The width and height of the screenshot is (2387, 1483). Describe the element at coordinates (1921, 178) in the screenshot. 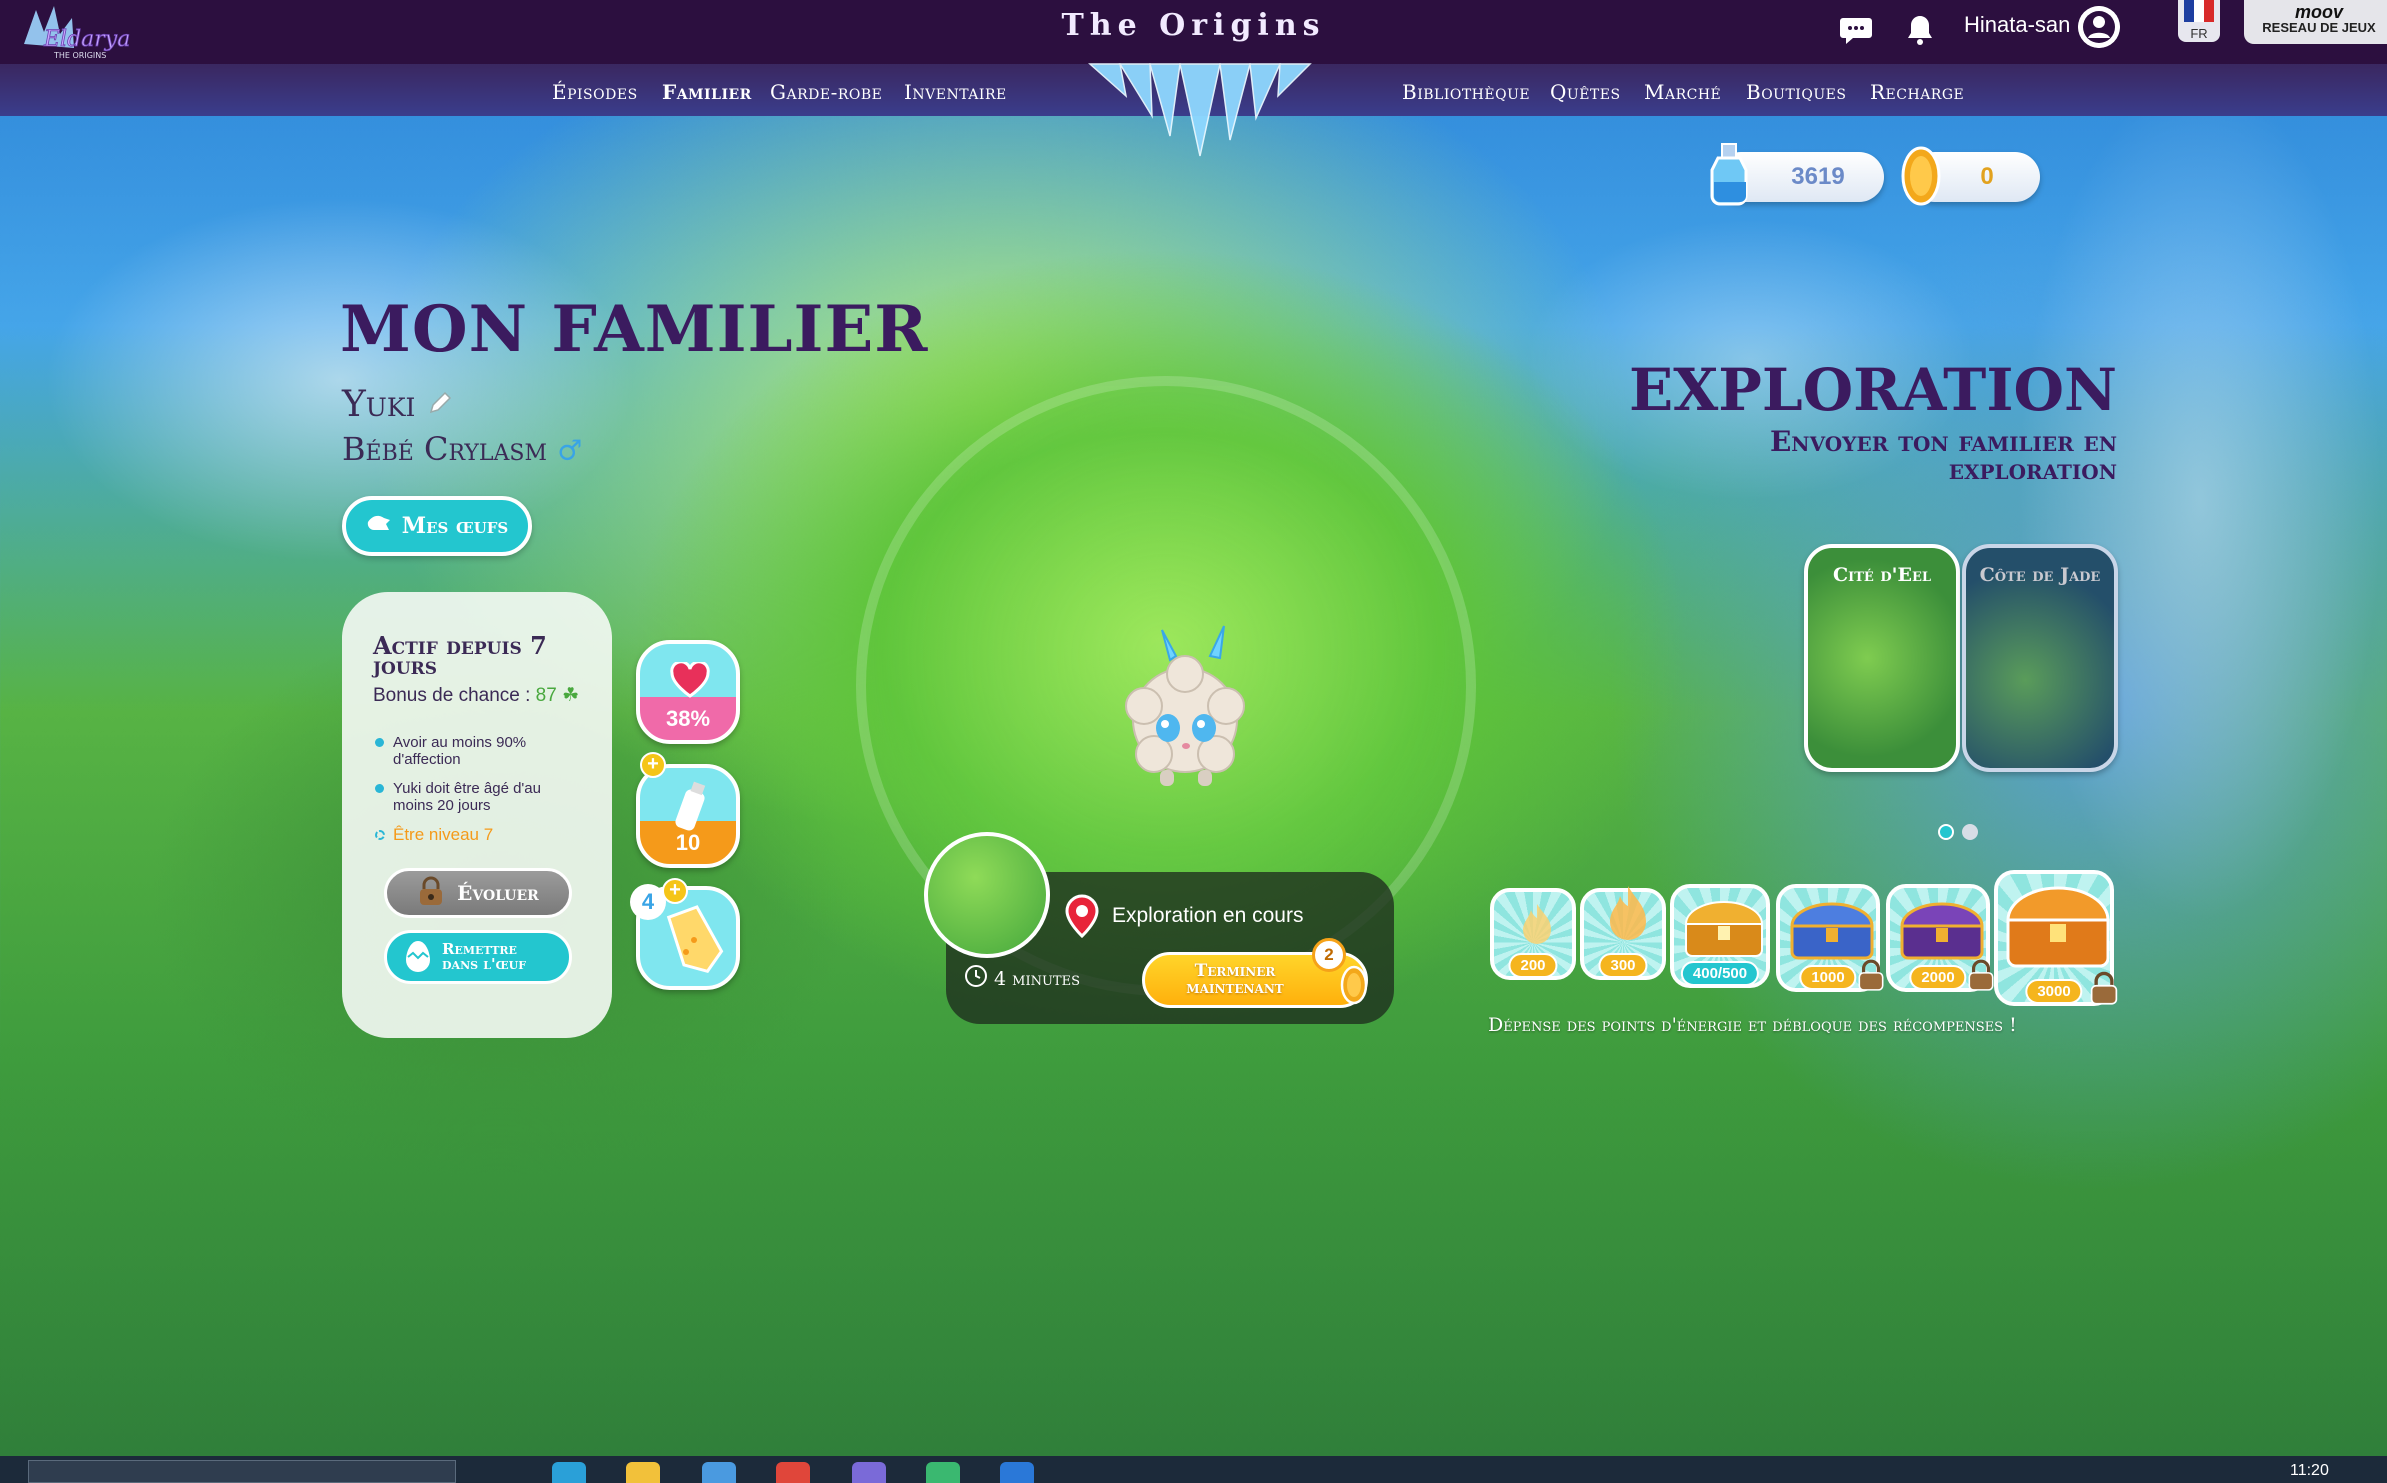

I see `gold-coin-icon` at that location.